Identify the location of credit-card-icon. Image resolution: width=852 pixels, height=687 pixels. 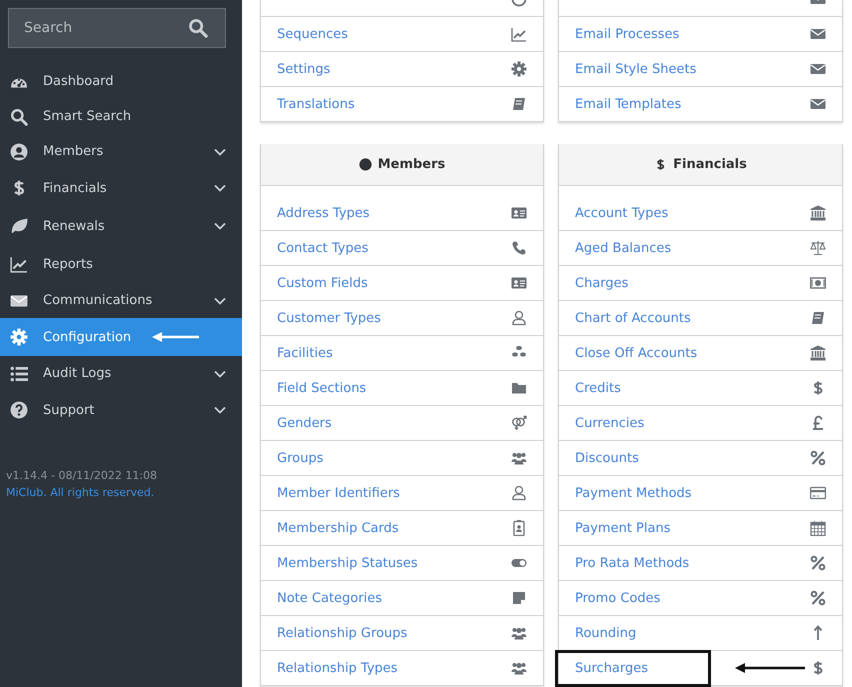
(818, 493).